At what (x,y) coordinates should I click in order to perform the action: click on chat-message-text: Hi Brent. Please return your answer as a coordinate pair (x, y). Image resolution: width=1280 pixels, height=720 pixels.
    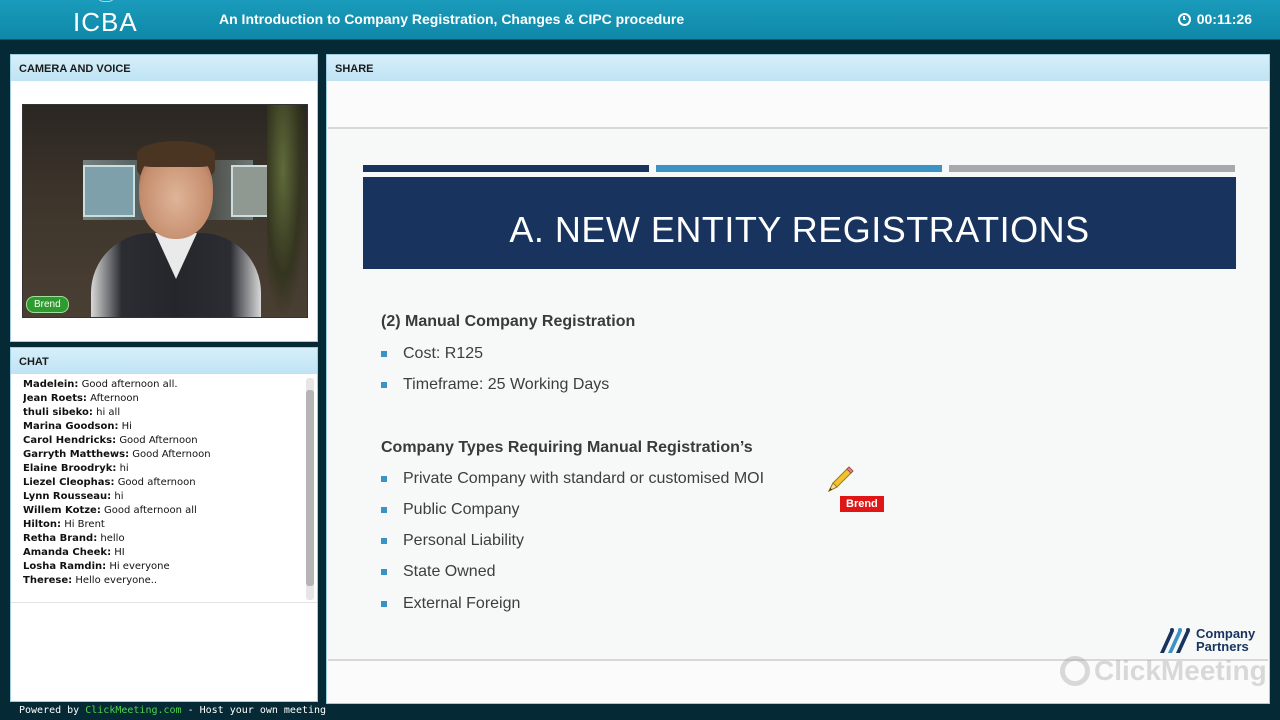
    Looking at the image, I should click on (84, 524).